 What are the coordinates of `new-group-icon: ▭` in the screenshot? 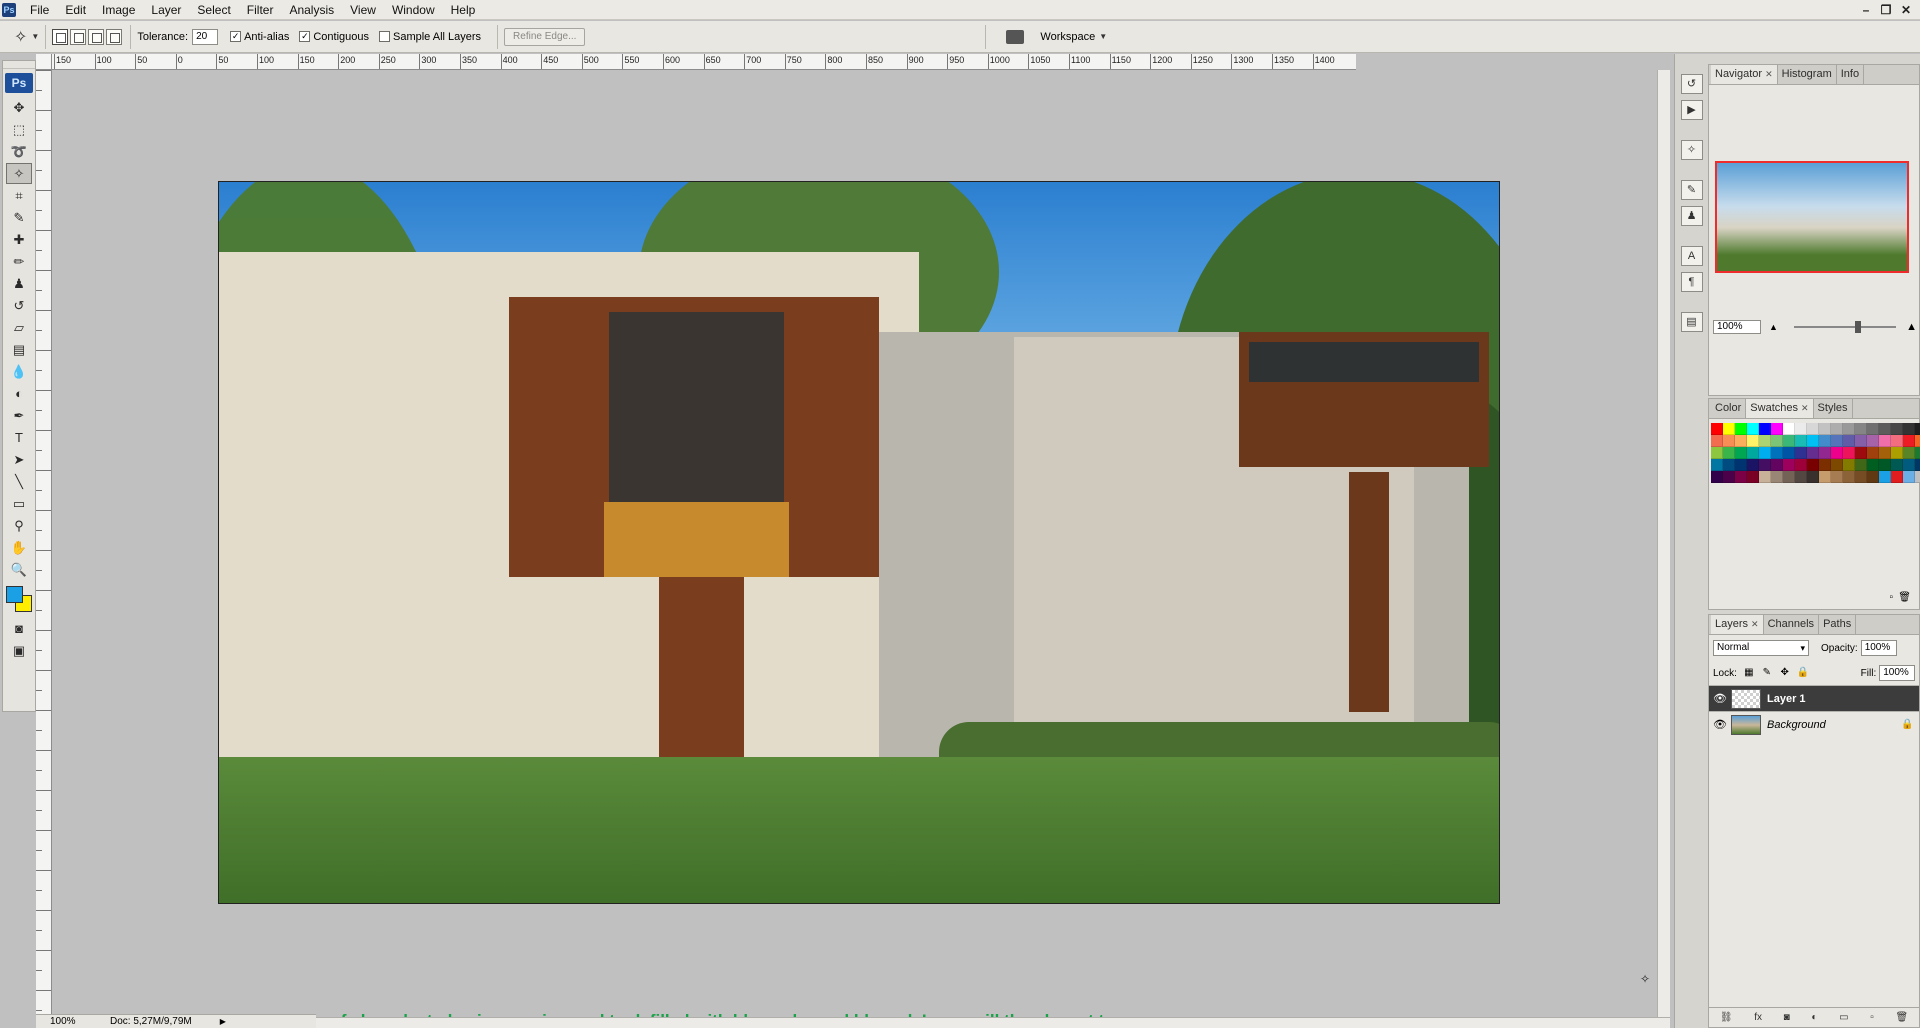 It's located at (1843, 1017).